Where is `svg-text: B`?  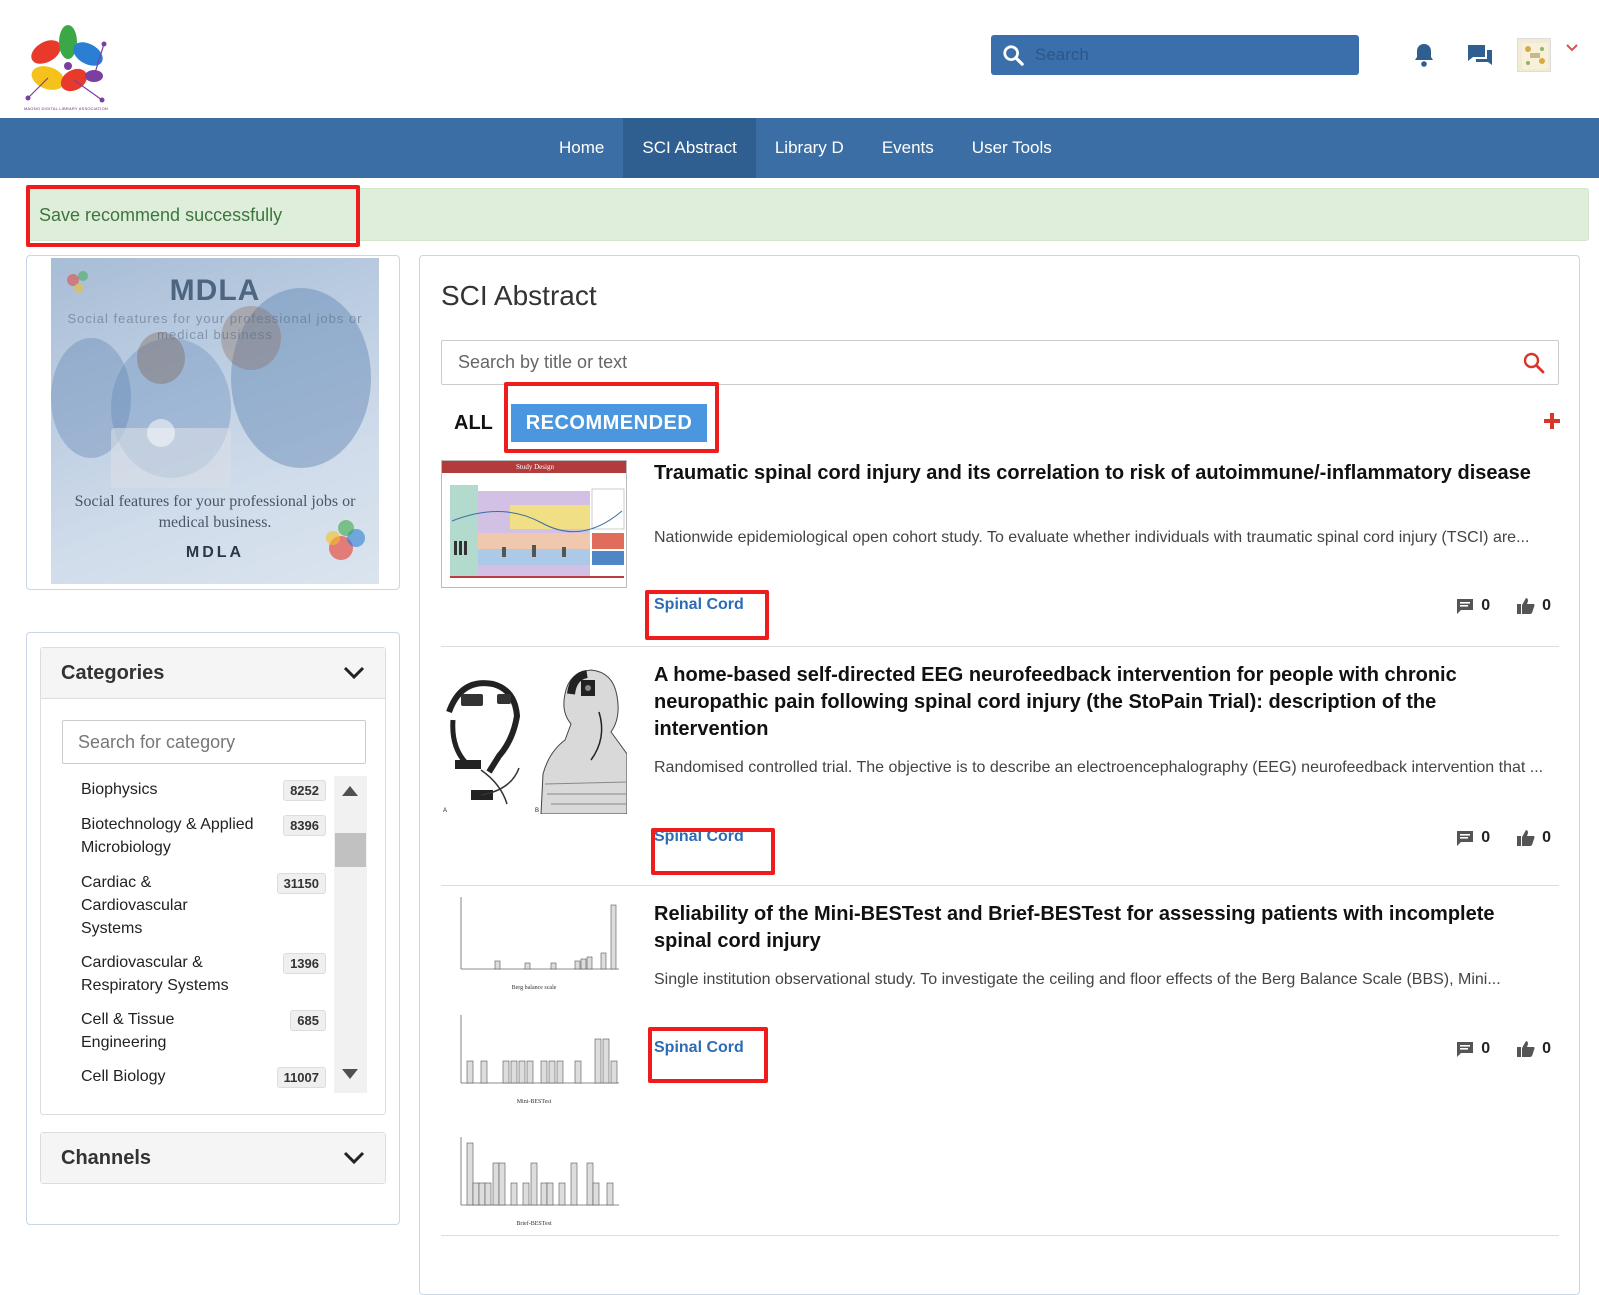 svg-text: B is located at coordinates (537, 811).